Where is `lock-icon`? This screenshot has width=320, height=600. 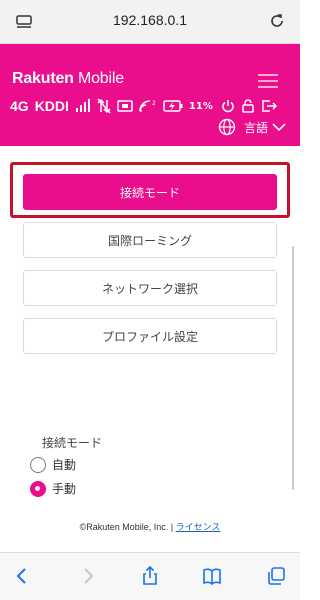 lock-icon is located at coordinates (248, 106).